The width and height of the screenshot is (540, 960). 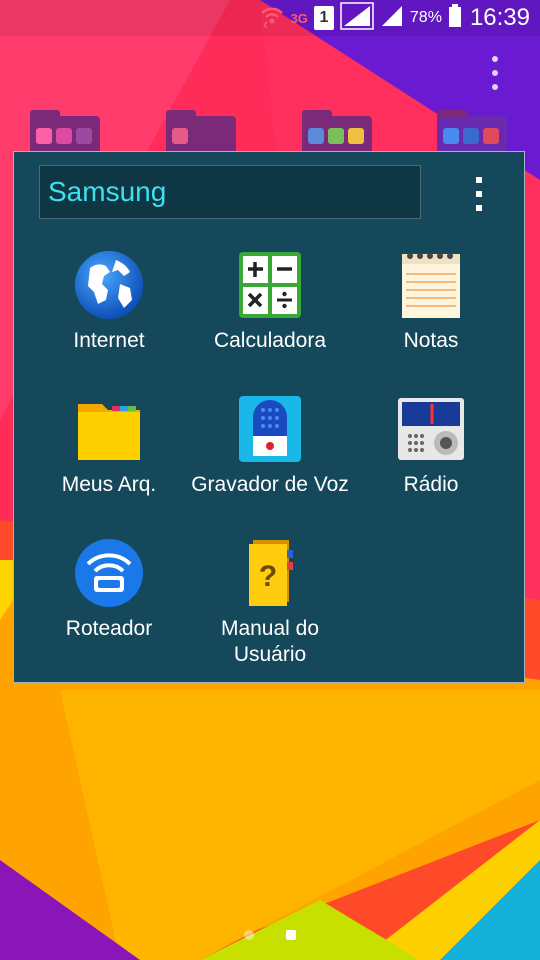 What do you see at coordinates (270, 936) in the screenshot?
I see `page-indicator` at bounding box center [270, 936].